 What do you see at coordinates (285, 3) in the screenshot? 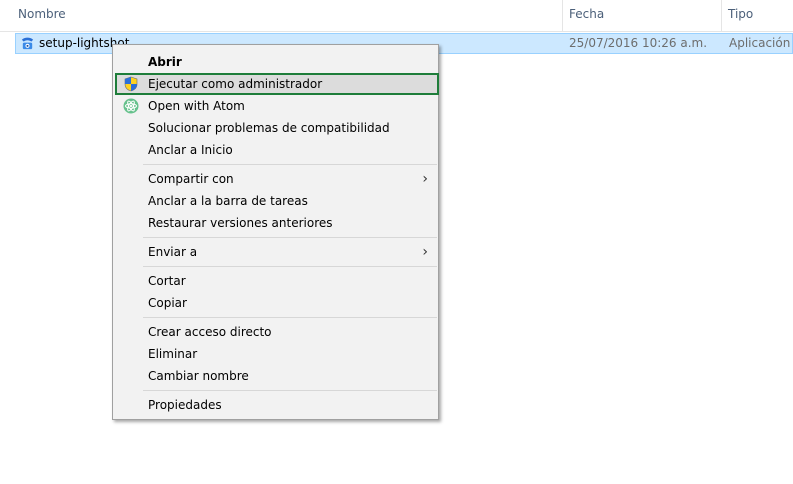
I see `sort-ascending-icon: ^` at bounding box center [285, 3].